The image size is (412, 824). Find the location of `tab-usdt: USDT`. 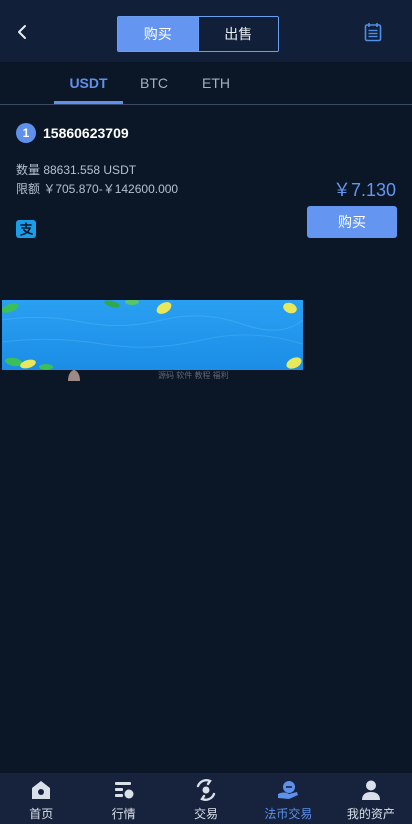

tab-usdt: USDT is located at coordinates (88, 83).